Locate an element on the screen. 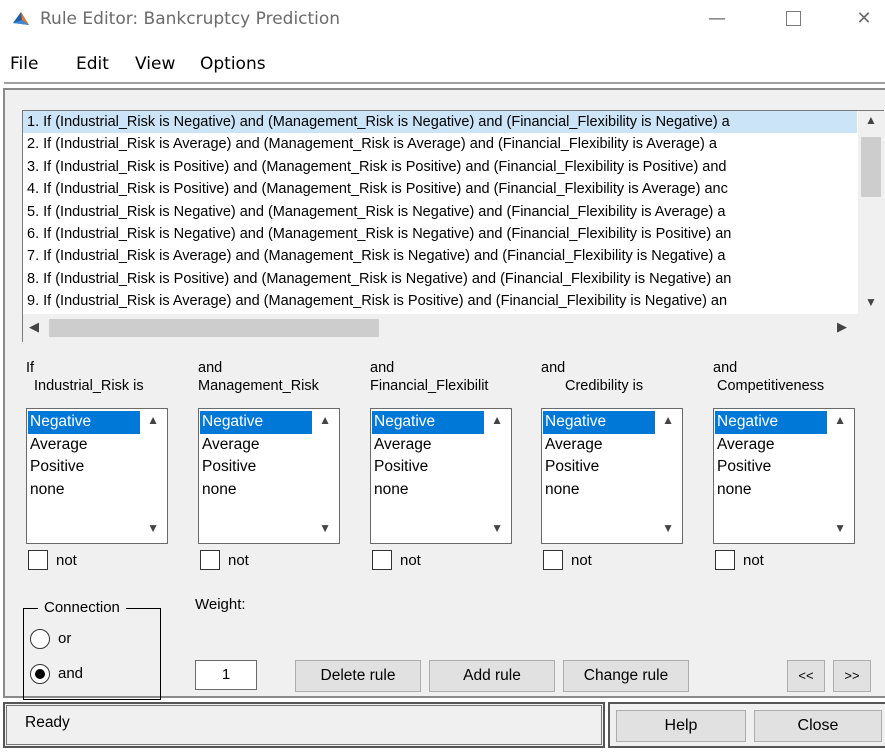  rules-horizontal-scrollbar: ◀ ▶ is located at coordinates (440, 328).